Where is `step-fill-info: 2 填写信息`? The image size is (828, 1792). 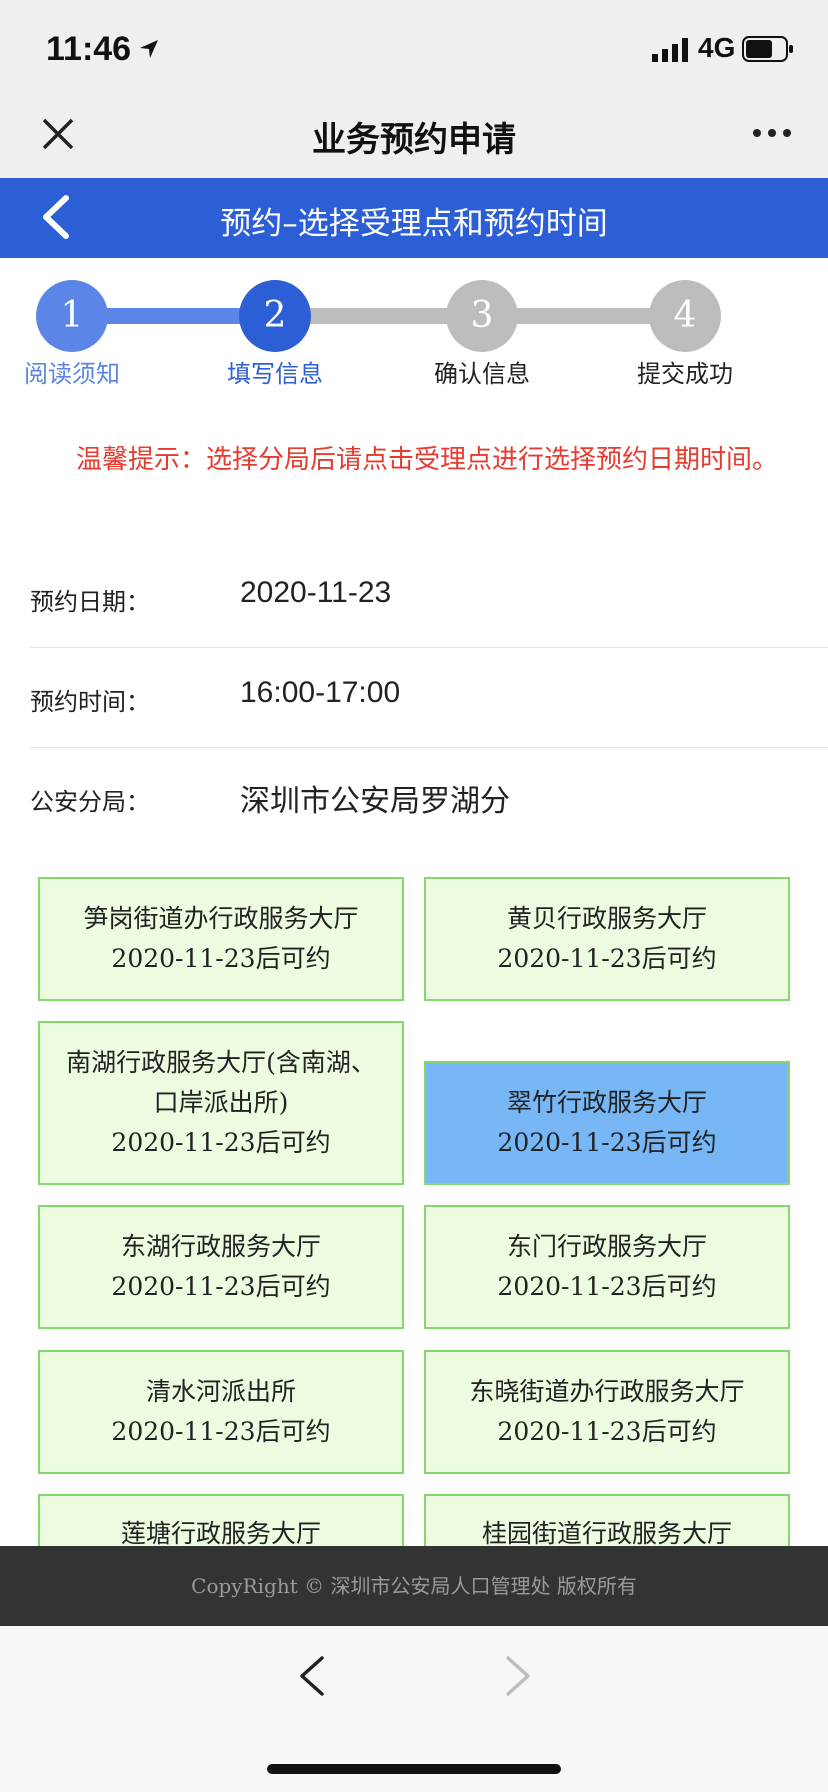
step-fill-info: 2 填写信息 is located at coordinates (275, 334).